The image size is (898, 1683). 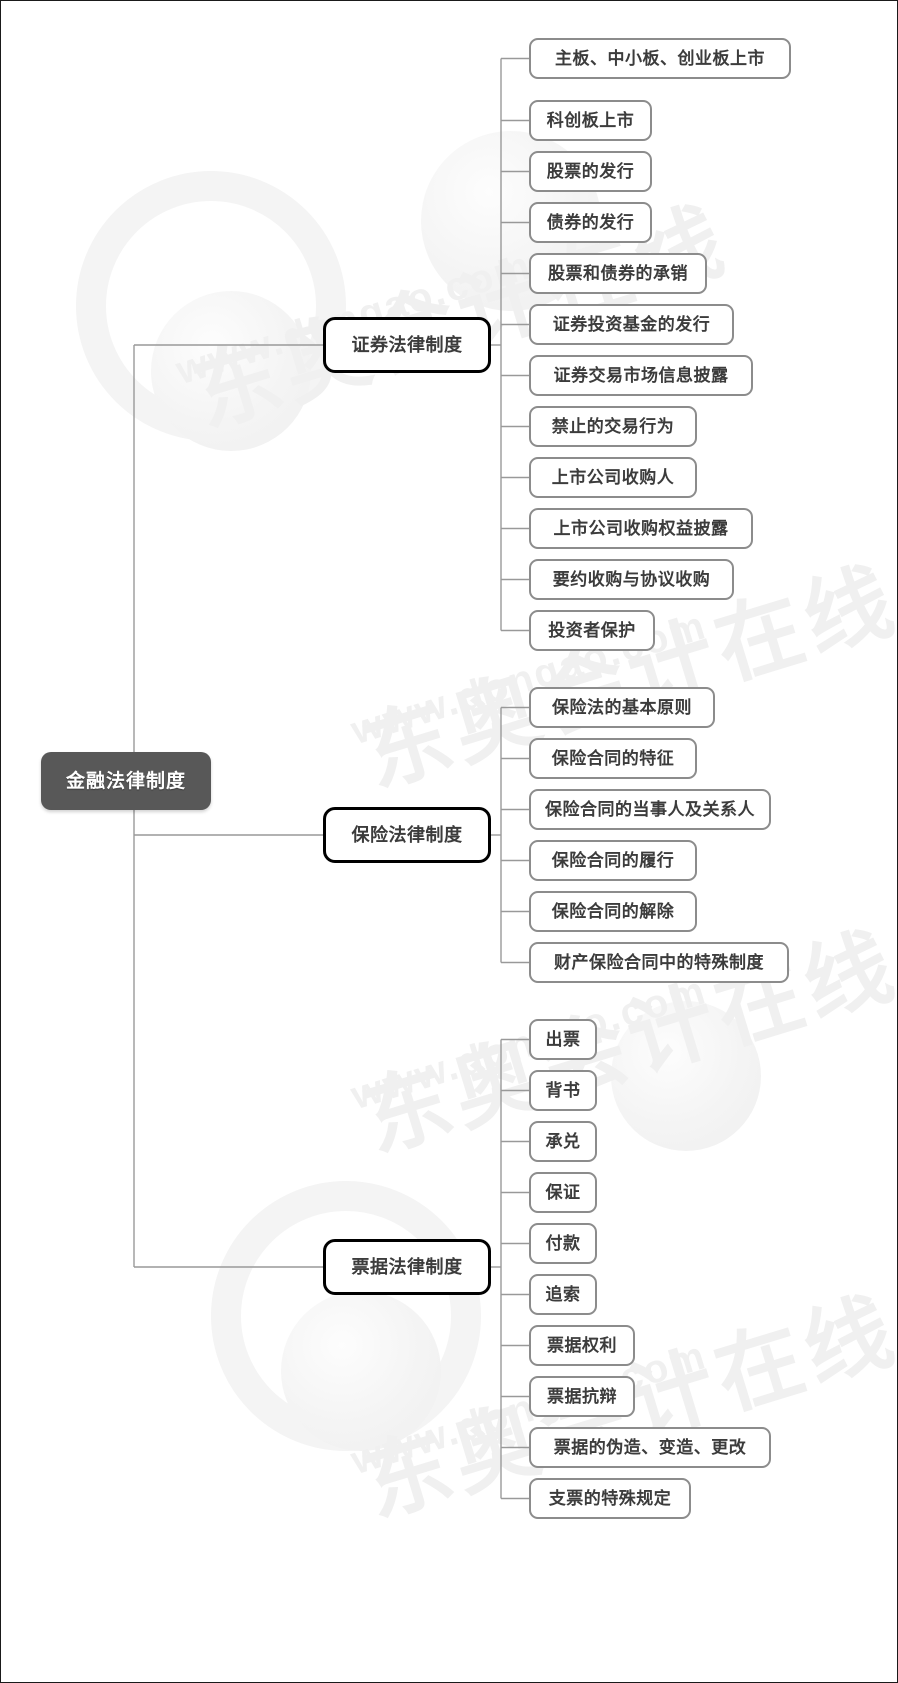 What do you see at coordinates (563, 1294) in the screenshot?
I see `leaf-node: 追索` at bounding box center [563, 1294].